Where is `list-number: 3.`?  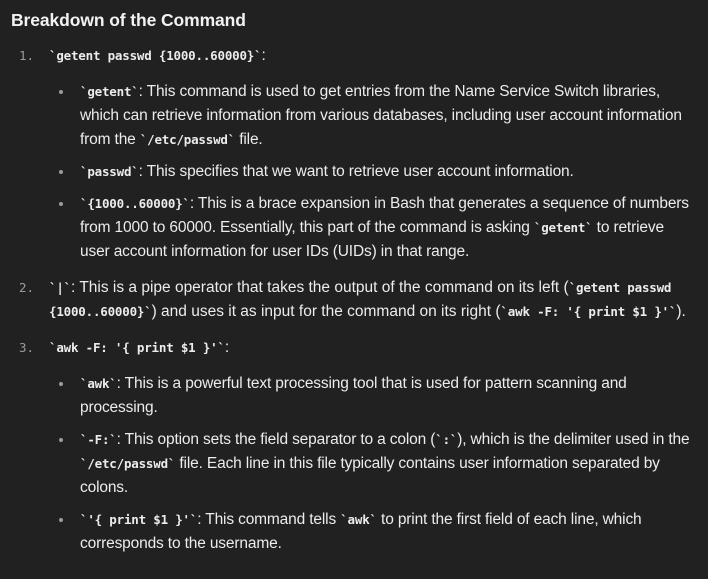
list-number: 3. is located at coordinates (27, 347).